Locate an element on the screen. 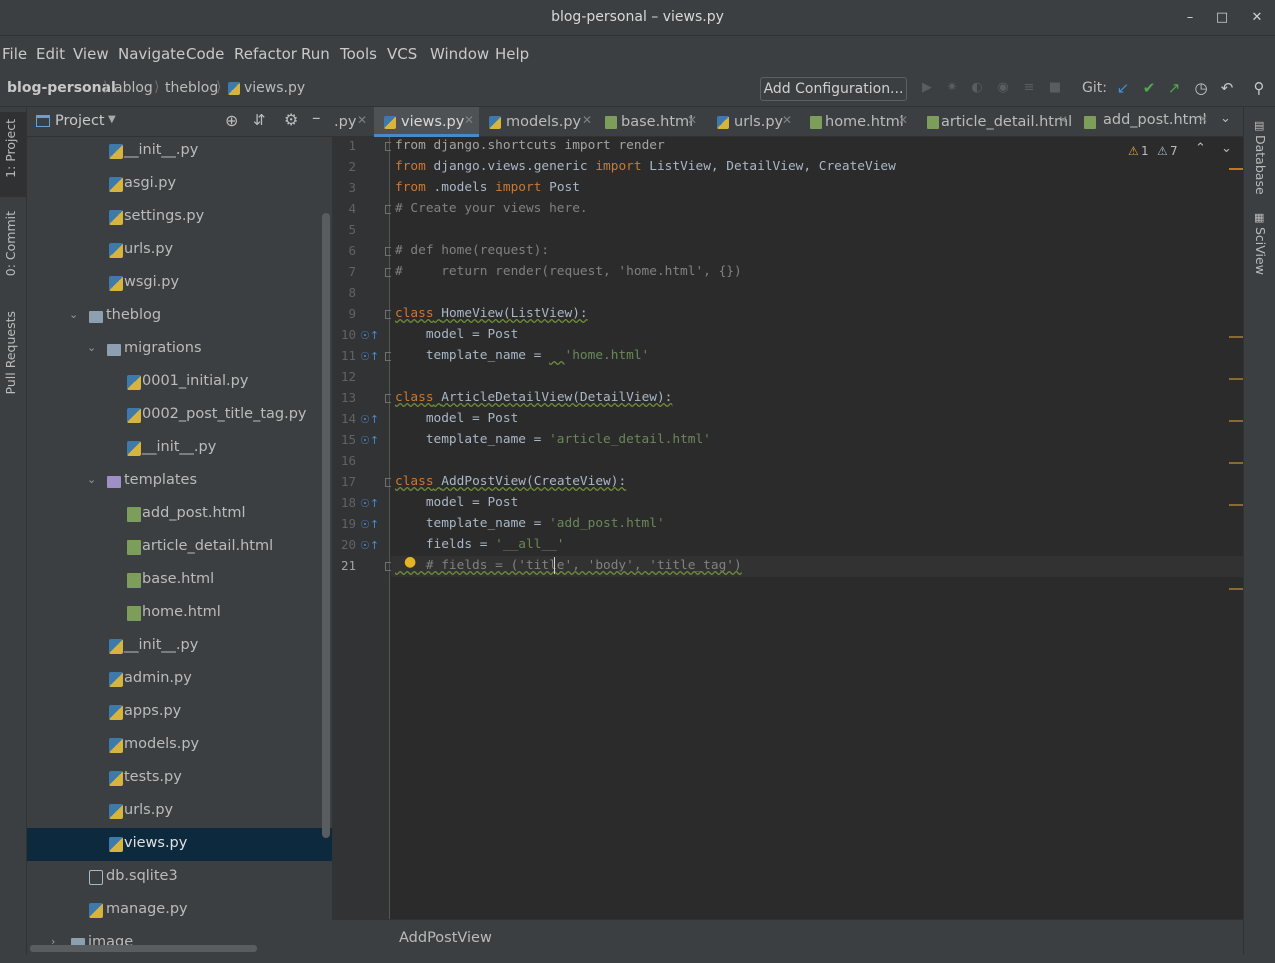 The height and width of the screenshot is (963, 1275). tab-previous-file: .py ✕ is located at coordinates (353, 122).